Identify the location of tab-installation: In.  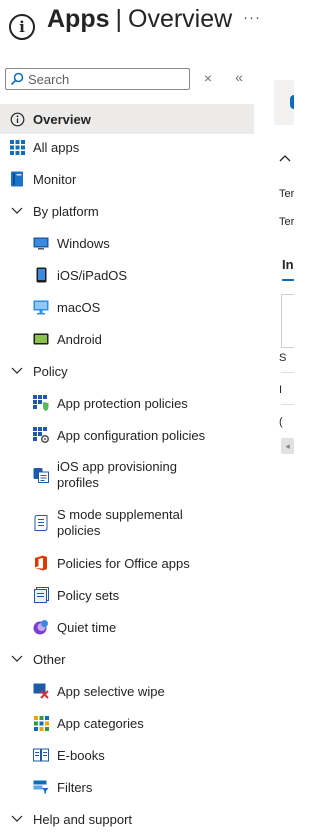
(288, 264).